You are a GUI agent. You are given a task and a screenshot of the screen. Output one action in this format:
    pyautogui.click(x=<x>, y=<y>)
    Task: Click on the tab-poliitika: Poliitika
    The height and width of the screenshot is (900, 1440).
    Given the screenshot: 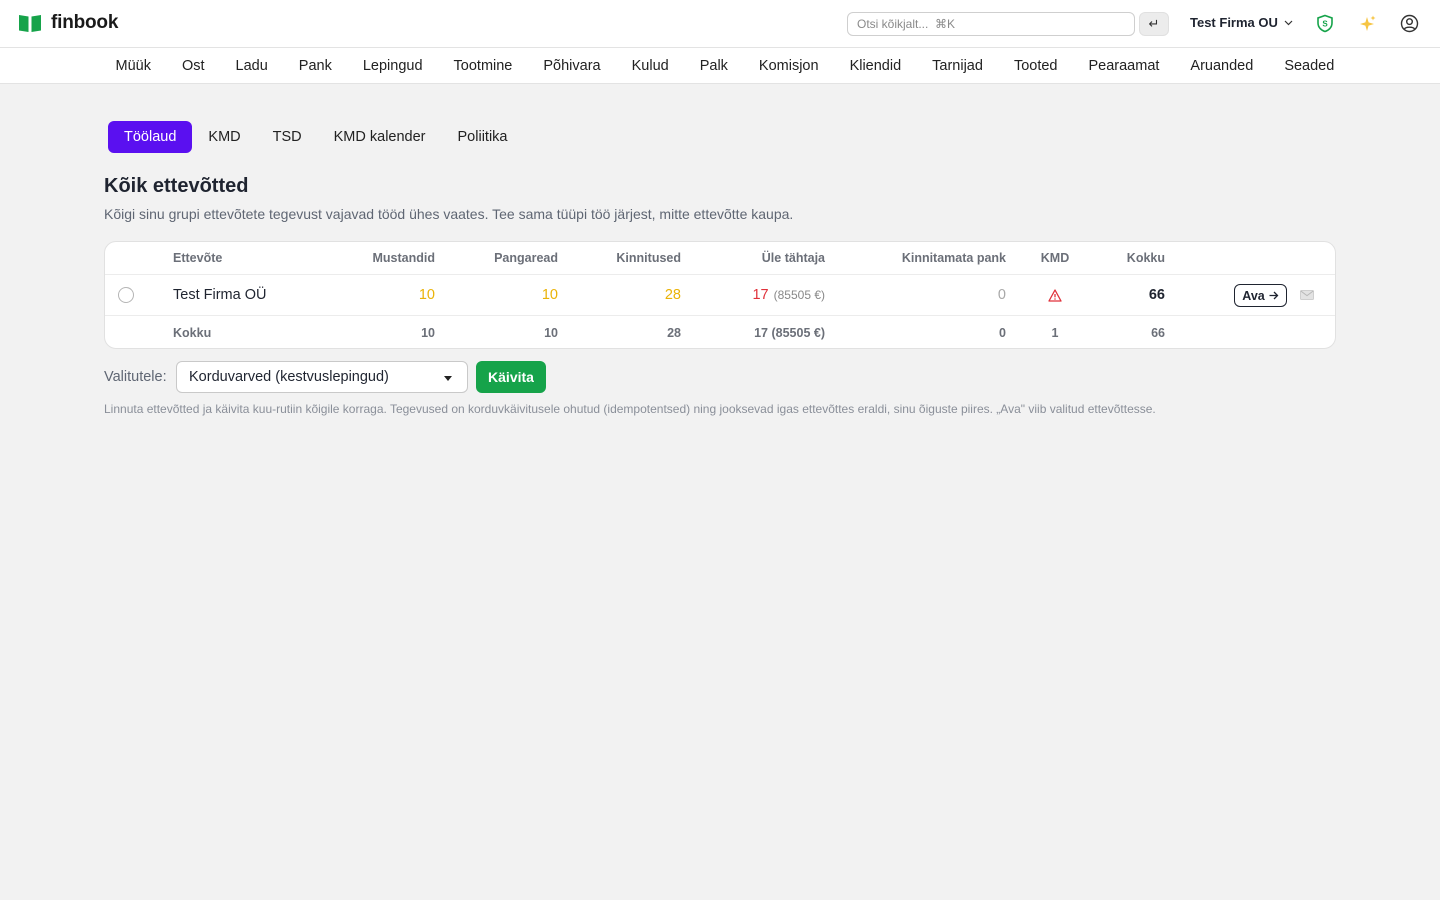 What is the action you would take?
    pyautogui.click(x=483, y=137)
    